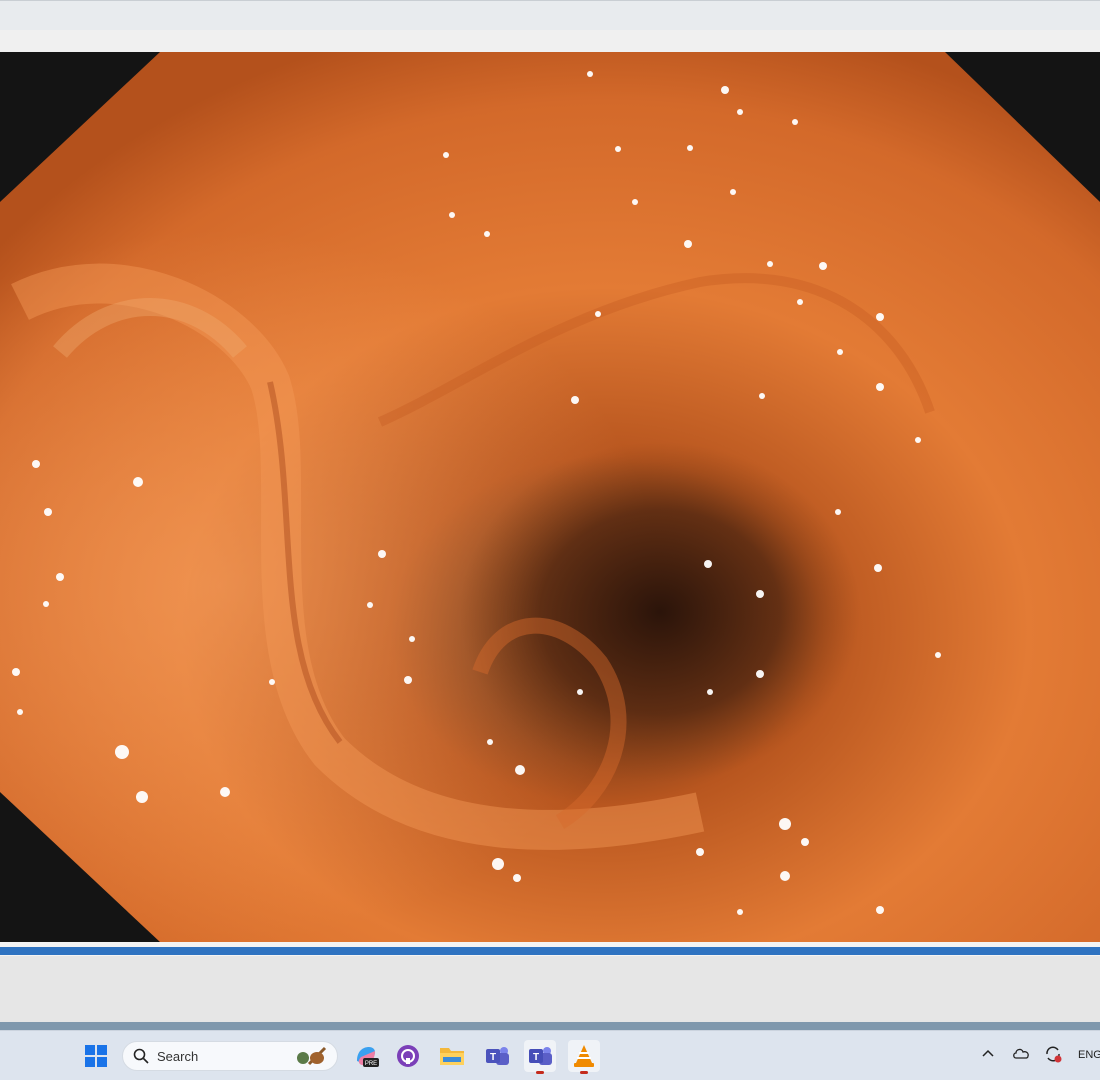 This screenshot has width=1100, height=1080. Describe the element at coordinates (988, 1054) in the screenshot. I see `tray-chevron-up-icon` at that location.